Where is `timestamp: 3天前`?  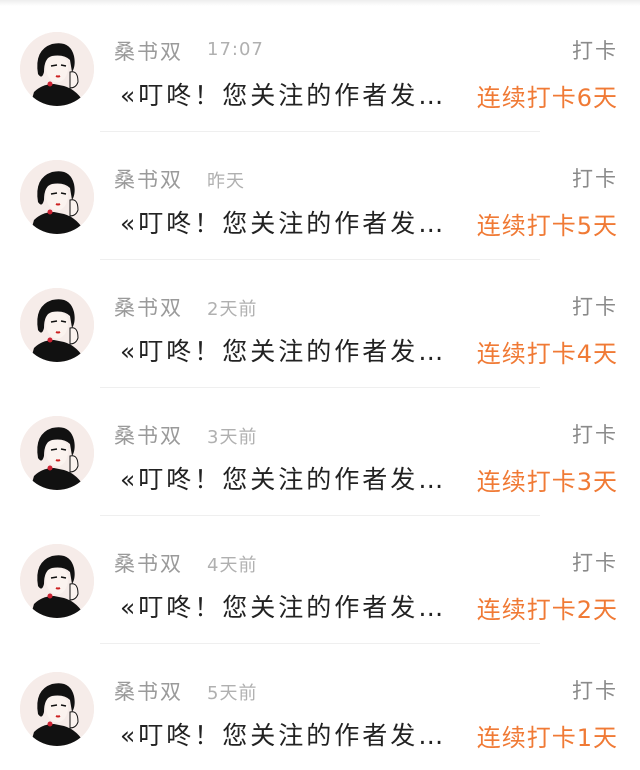
timestamp: 3天前 is located at coordinates (232, 437).